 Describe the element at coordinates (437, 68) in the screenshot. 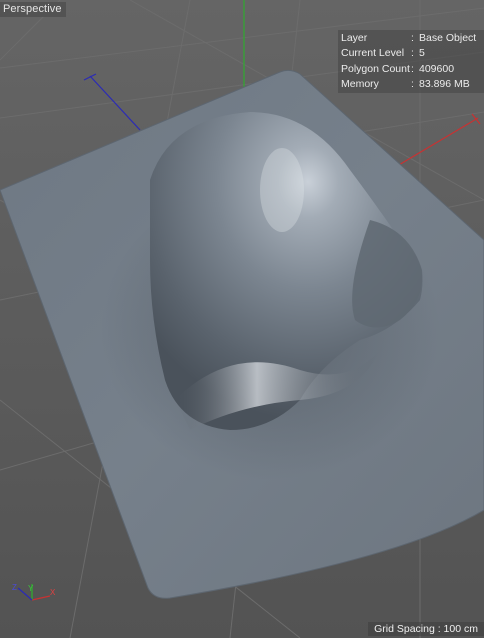

I see `hud-value: 409600` at that location.